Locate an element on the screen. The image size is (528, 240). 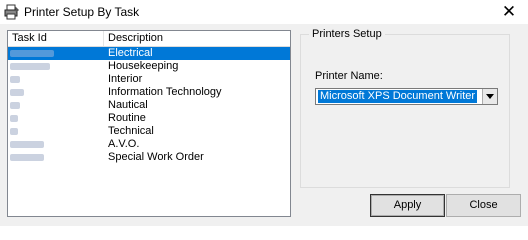
printer-name-select: Microsoft XPS Document Writer is located at coordinates (406, 96).